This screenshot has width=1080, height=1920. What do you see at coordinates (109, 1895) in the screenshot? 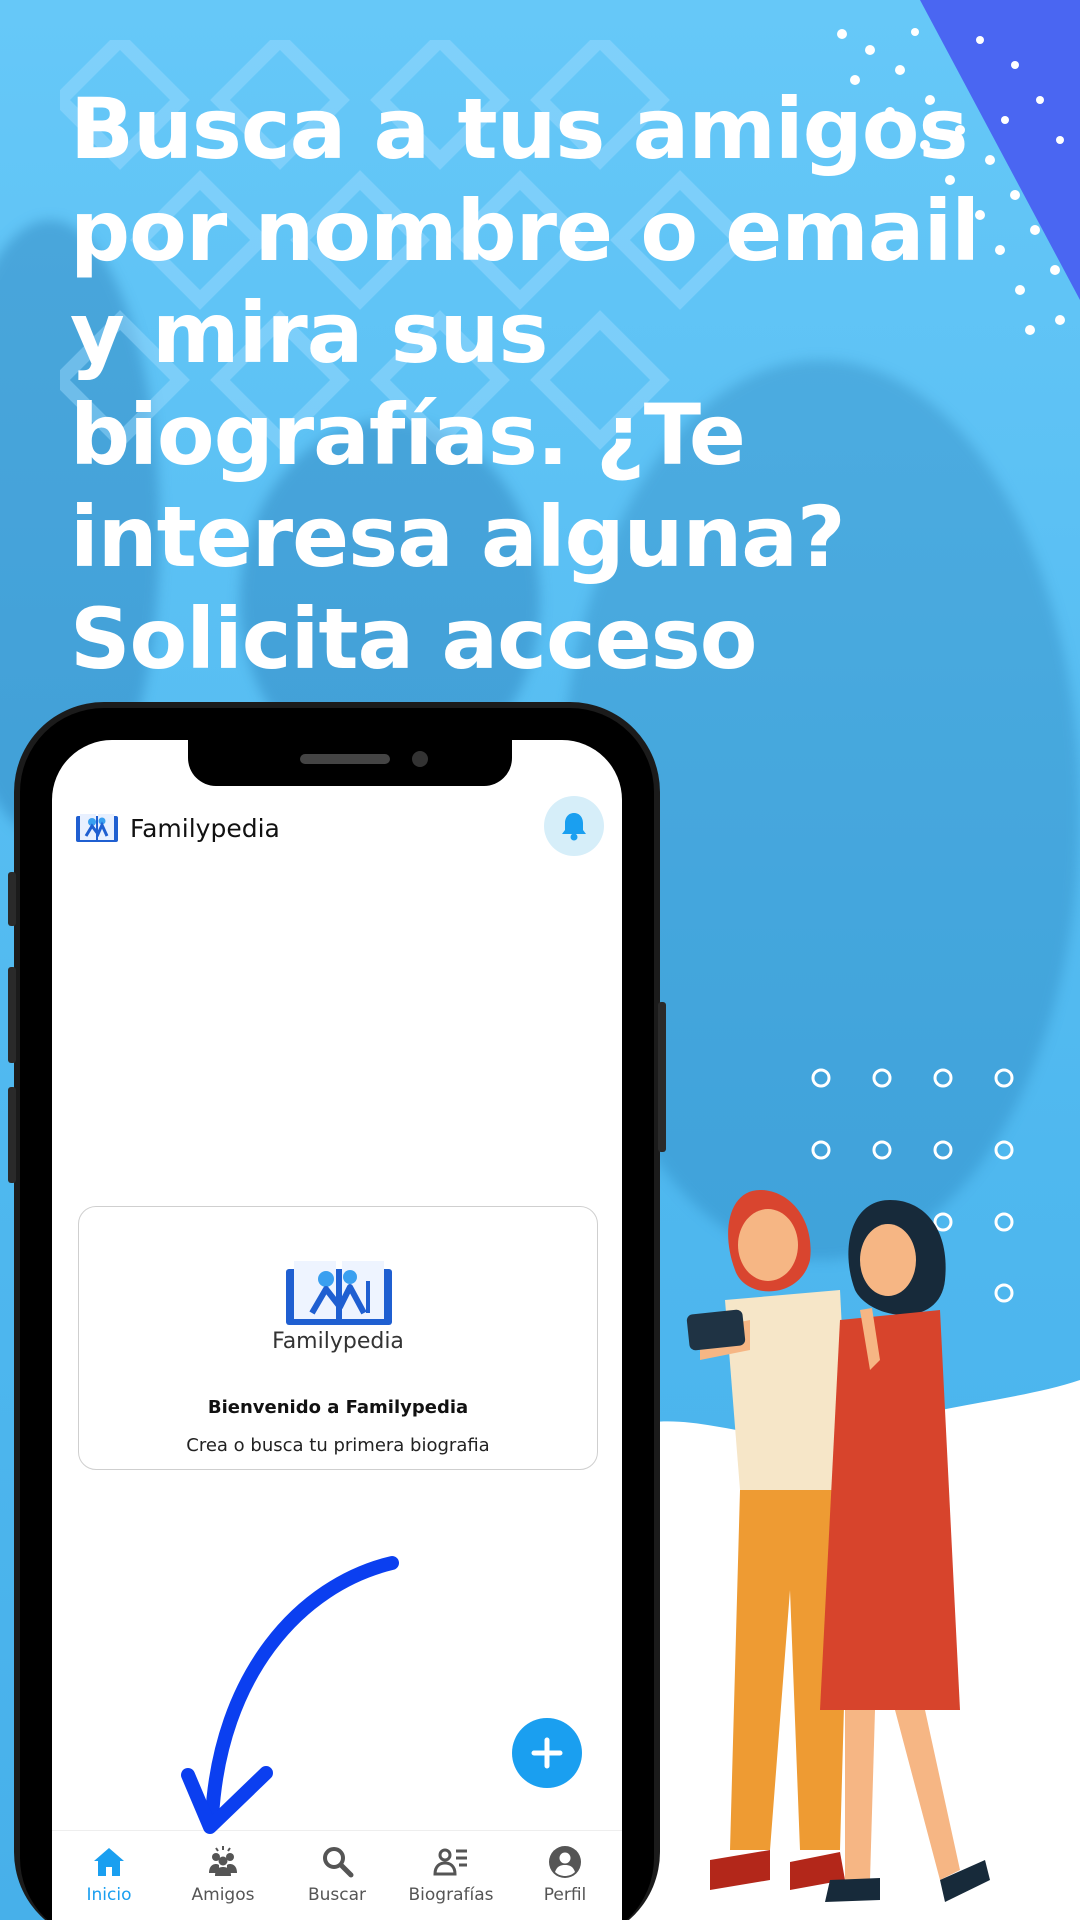
I see `nav-label: Inicio` at bounding box center [109, 1895].